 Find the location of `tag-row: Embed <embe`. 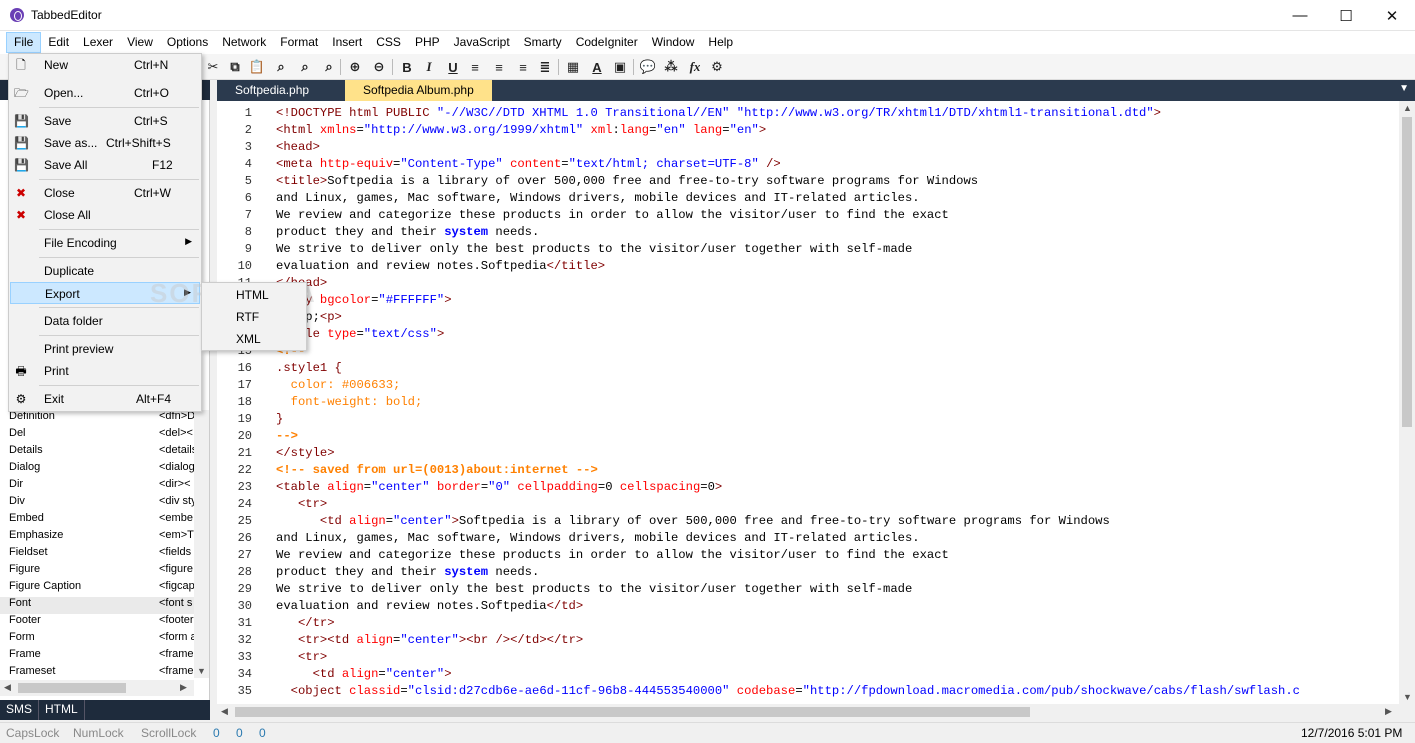

tag-row: Embed <embe is located at coordinates (98, 520).